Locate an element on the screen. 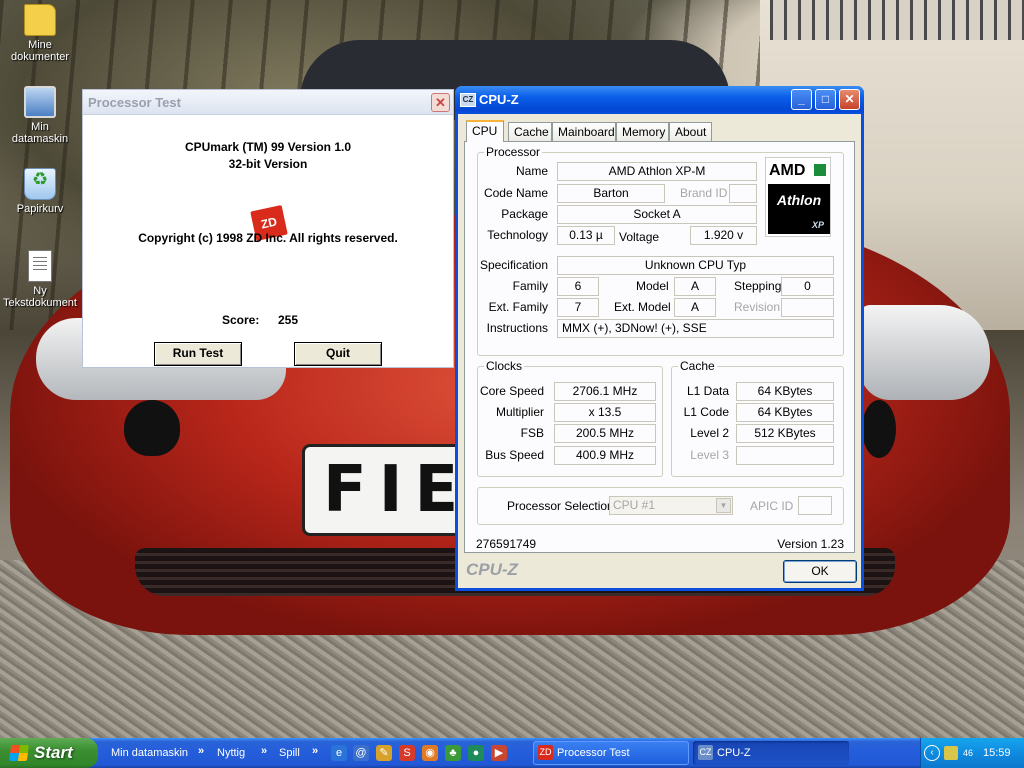 This screenshot has height=768, width=1024. technology-label: Technology is located at coordinates (517, 235).